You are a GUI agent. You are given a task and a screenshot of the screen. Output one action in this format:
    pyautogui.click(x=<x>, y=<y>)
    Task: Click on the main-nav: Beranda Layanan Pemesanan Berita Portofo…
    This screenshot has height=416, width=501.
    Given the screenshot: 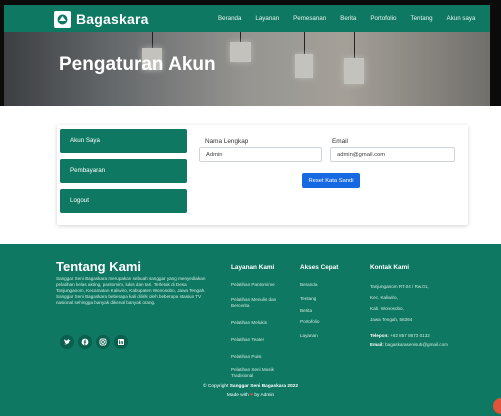 What is the action you would take?
    pyautogui.click(x=346, y=18)
    